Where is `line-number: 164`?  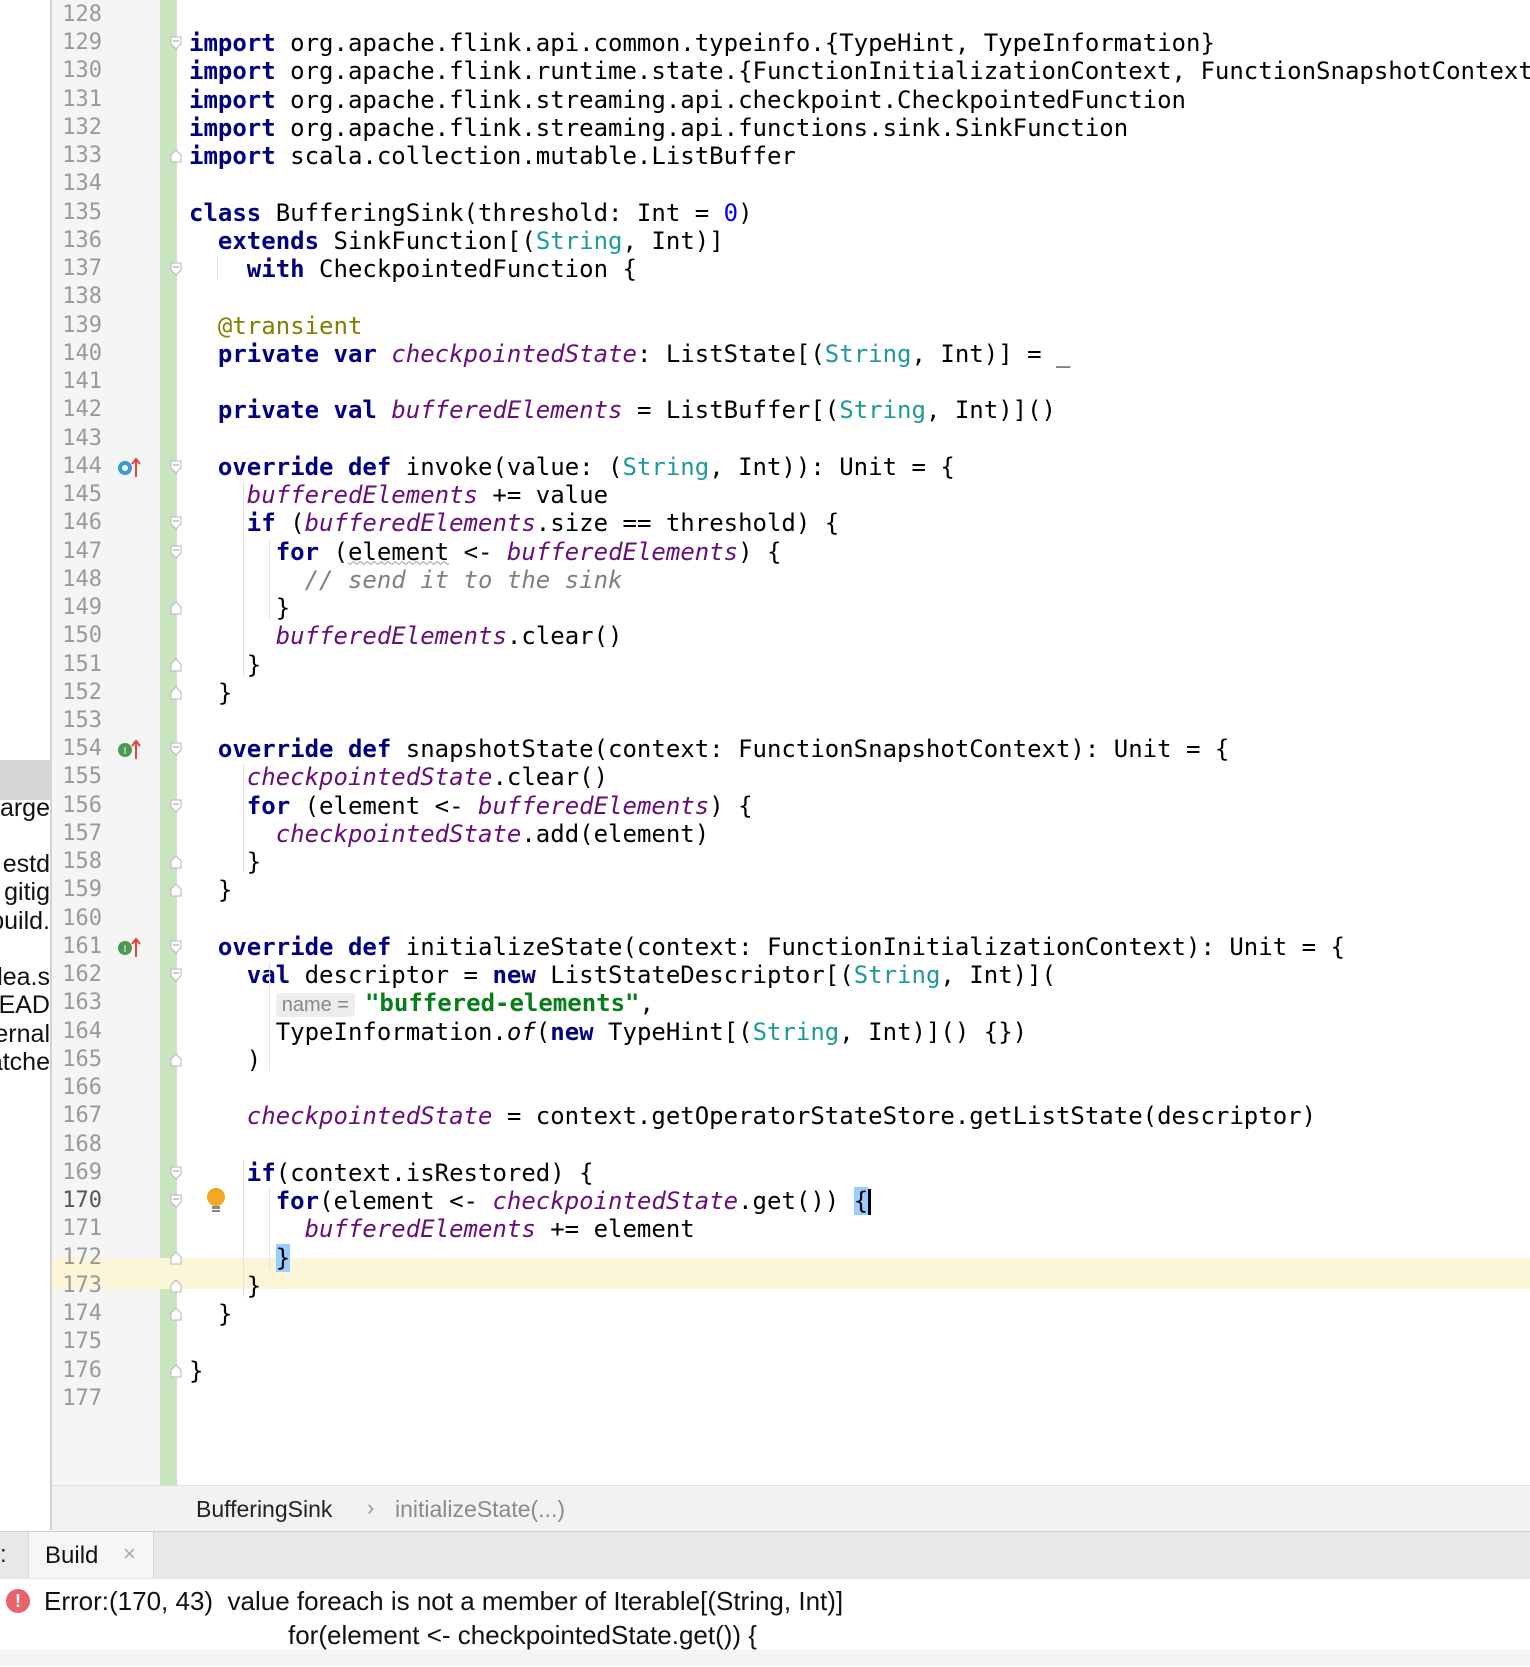
line-number: 164 is located at coordinates (77, 1032).